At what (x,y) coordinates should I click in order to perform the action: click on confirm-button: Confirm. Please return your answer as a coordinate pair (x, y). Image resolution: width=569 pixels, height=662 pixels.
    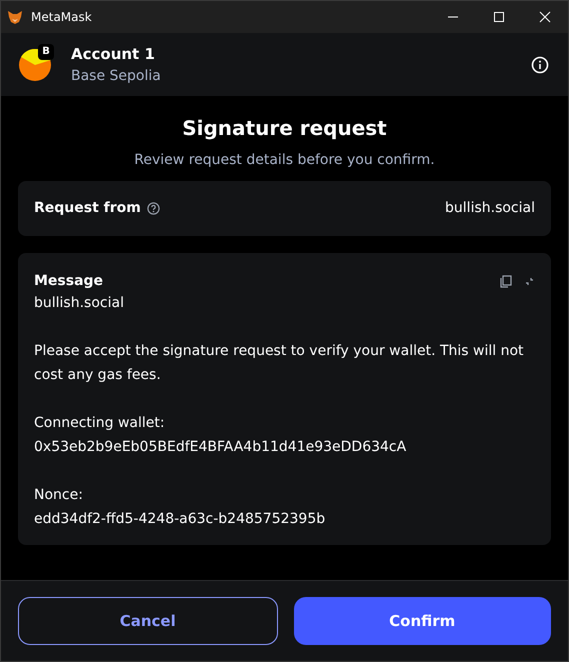
    Looking at the image, I should click on (422, 621).